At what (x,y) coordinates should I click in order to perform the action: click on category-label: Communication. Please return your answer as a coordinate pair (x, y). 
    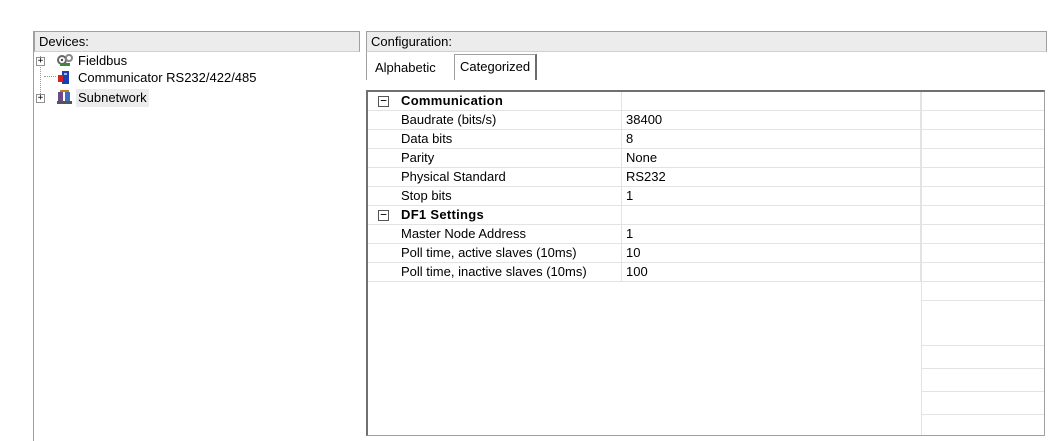
    Looking at the image, I should click on (510, 101).